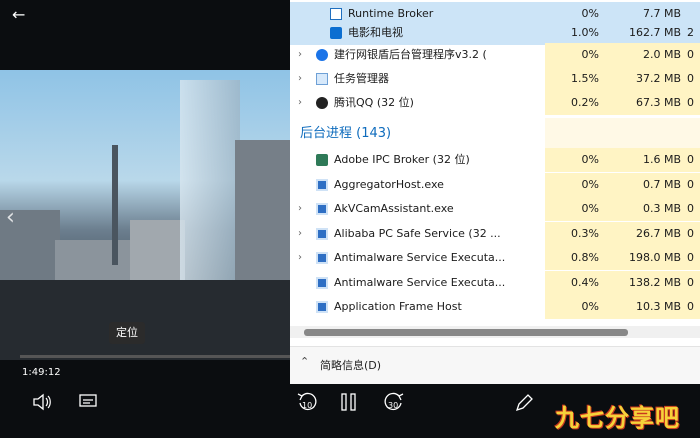  I want to click on process-row: › 建行网银盾后台管理程序v3.2 ( 0% 2.0 MB 0, so click(495, 55).